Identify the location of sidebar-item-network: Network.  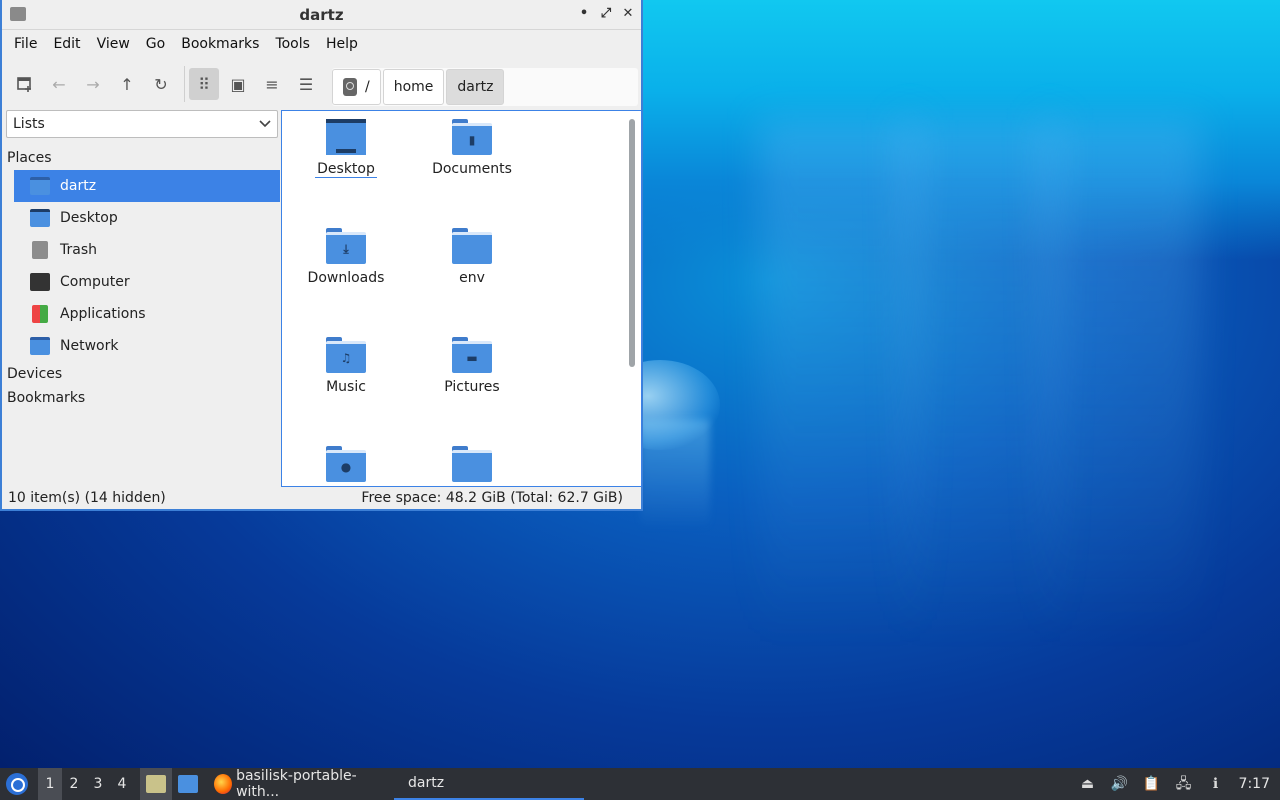
(147, 346).